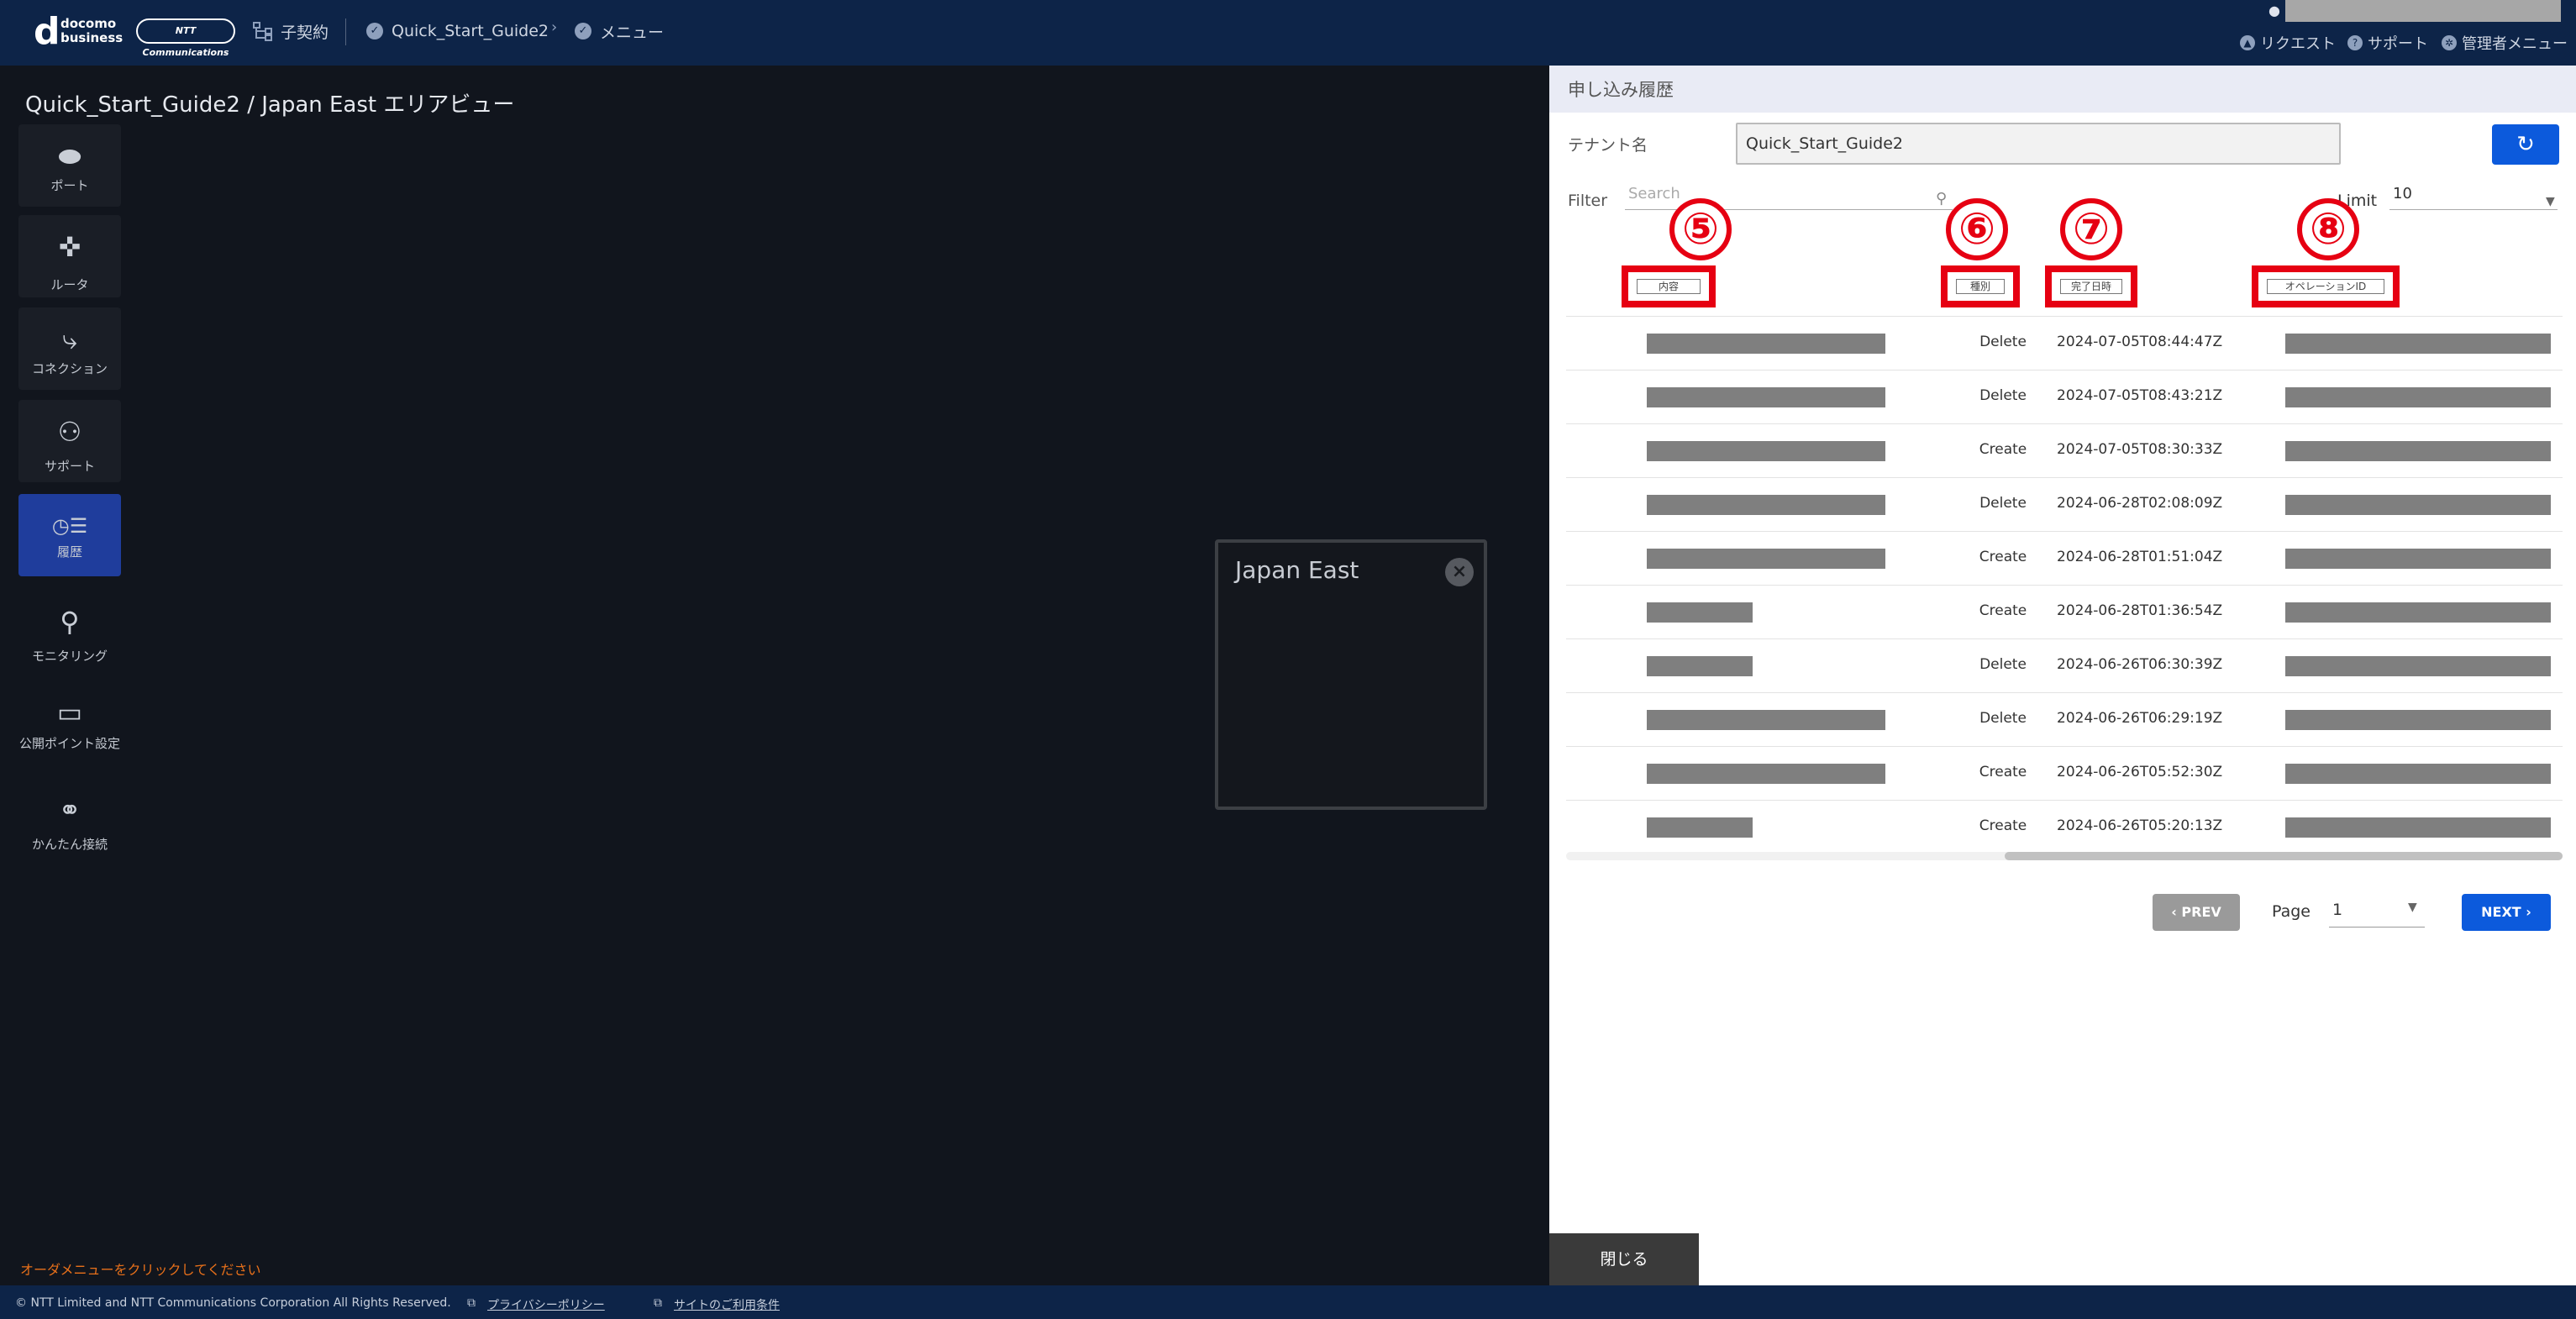 This screenshot has height=1319, width=2576. What do you see at coordinates (2064, 665) in the screenshot?
I see `table-row: Delete 2024-06-26T06:30:39Z` at bounding box center [2064, 665].